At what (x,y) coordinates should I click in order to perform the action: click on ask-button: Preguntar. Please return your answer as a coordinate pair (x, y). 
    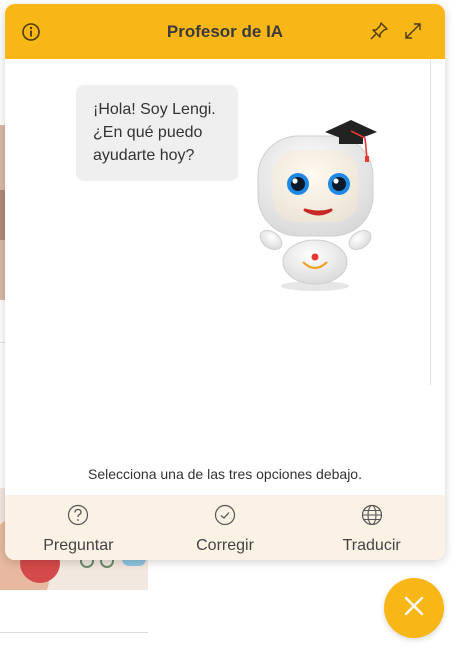
    Looking at the image, I should click on (78, 527).